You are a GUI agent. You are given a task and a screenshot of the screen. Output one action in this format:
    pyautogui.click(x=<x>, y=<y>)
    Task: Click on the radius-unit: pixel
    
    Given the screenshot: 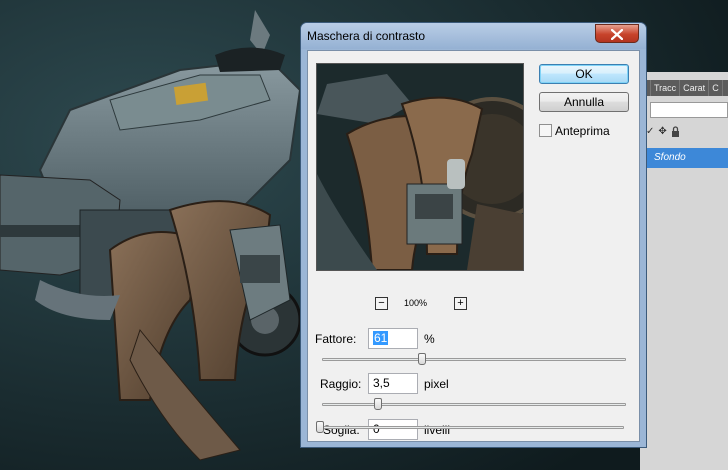 What is the action you would take?
    pyautogui.click(x=436, y=384)
    